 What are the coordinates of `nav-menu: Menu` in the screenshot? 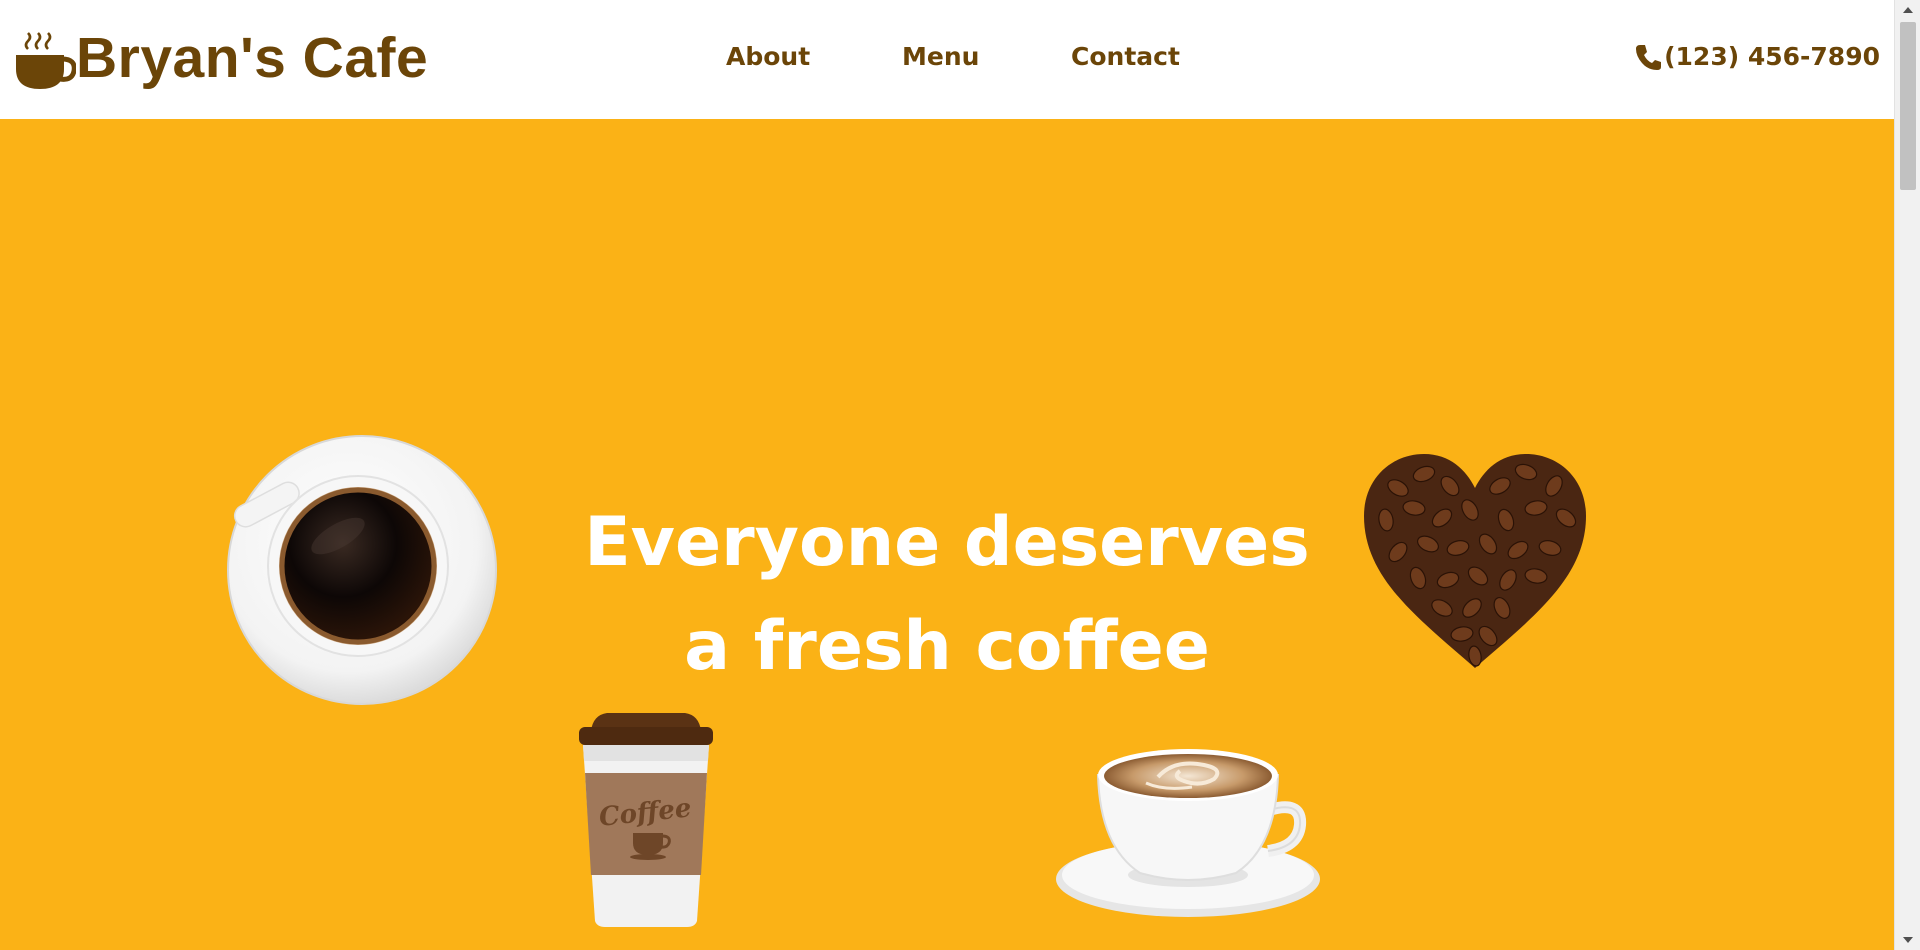 It's located at (940, 56).